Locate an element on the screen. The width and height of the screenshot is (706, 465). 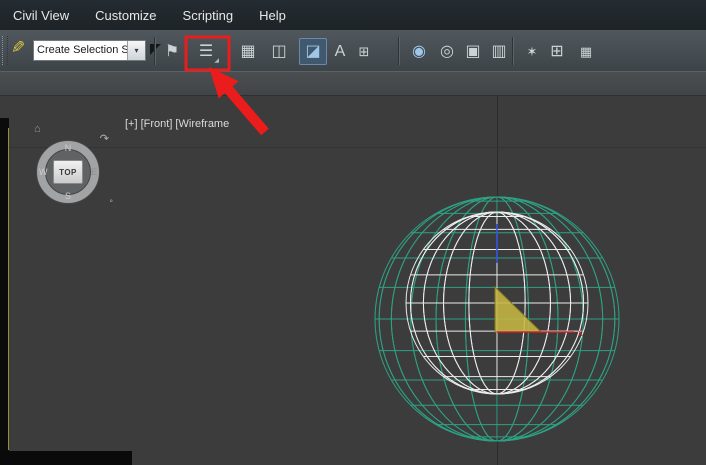
edit-named-selections-icon: ✎ is located at coordinates (18, 48).